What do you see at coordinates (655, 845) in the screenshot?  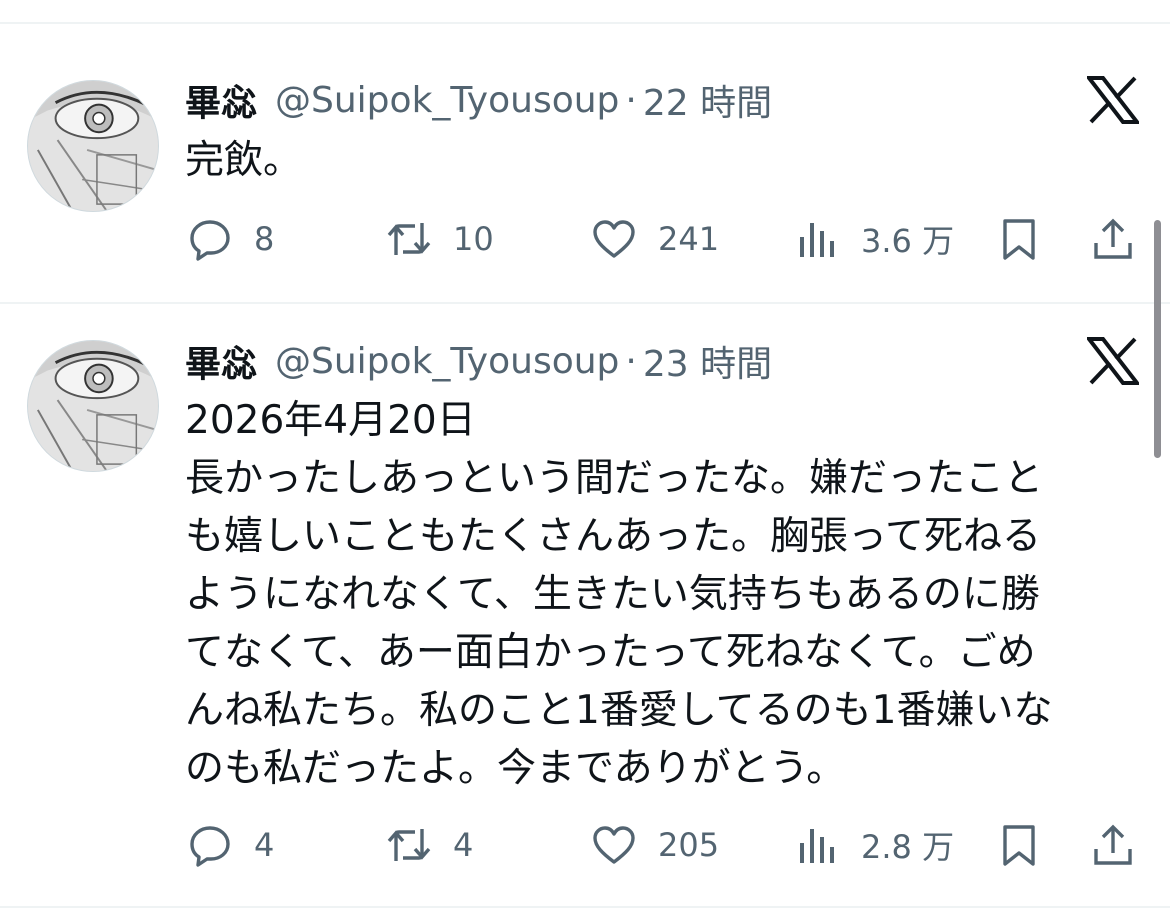 I see `like-button: 205` at bounding box center [655, 845].